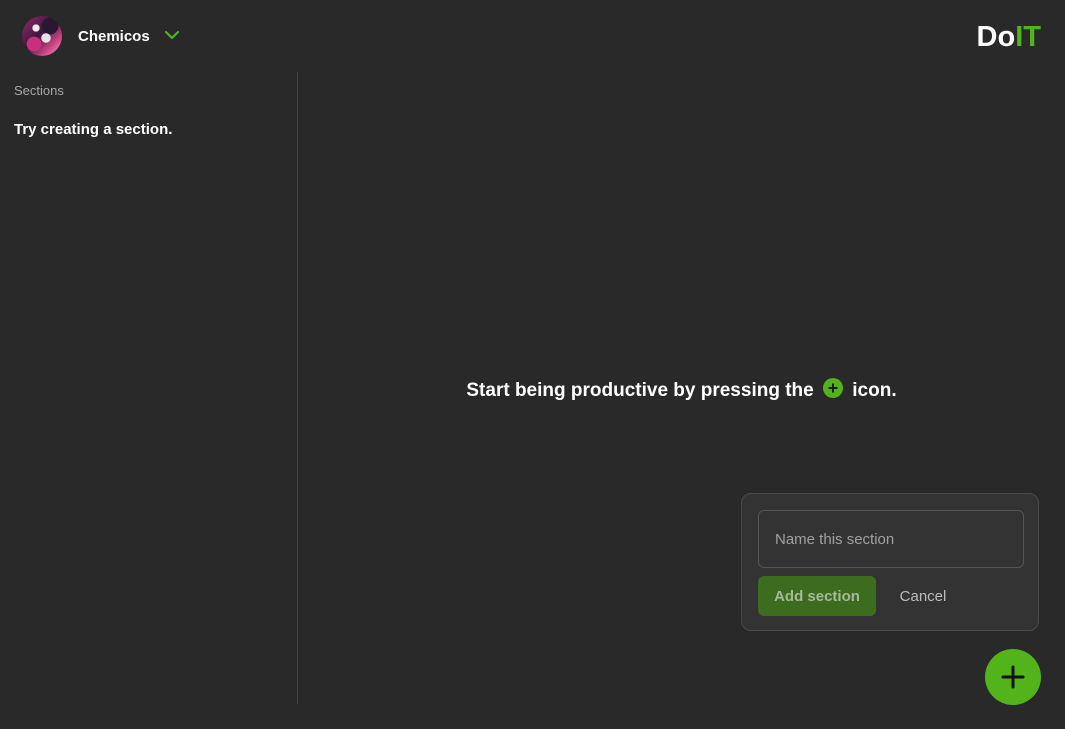  I want to click on logo-part-do: Do, so click(996, 37).